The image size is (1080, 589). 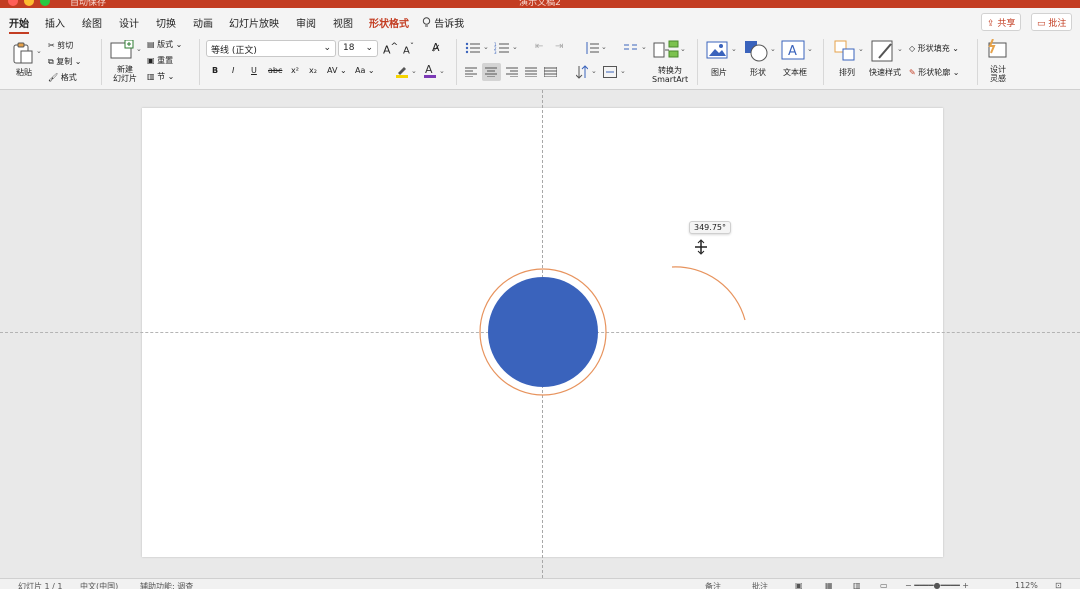 I want to click on designer-icon, so click(x=997, y=50).